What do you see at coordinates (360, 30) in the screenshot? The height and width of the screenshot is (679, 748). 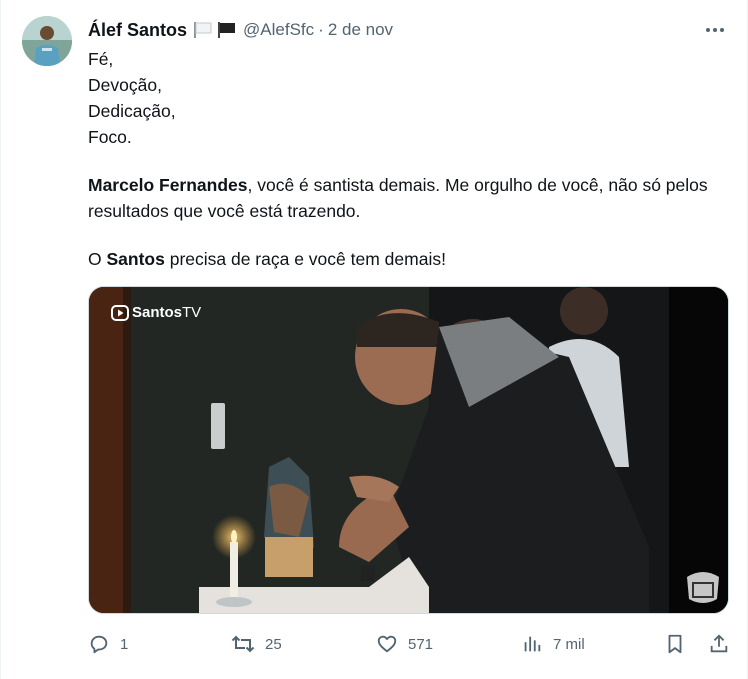 I see `tweet-date: 2 de nov` at bounding box center [360, 30].